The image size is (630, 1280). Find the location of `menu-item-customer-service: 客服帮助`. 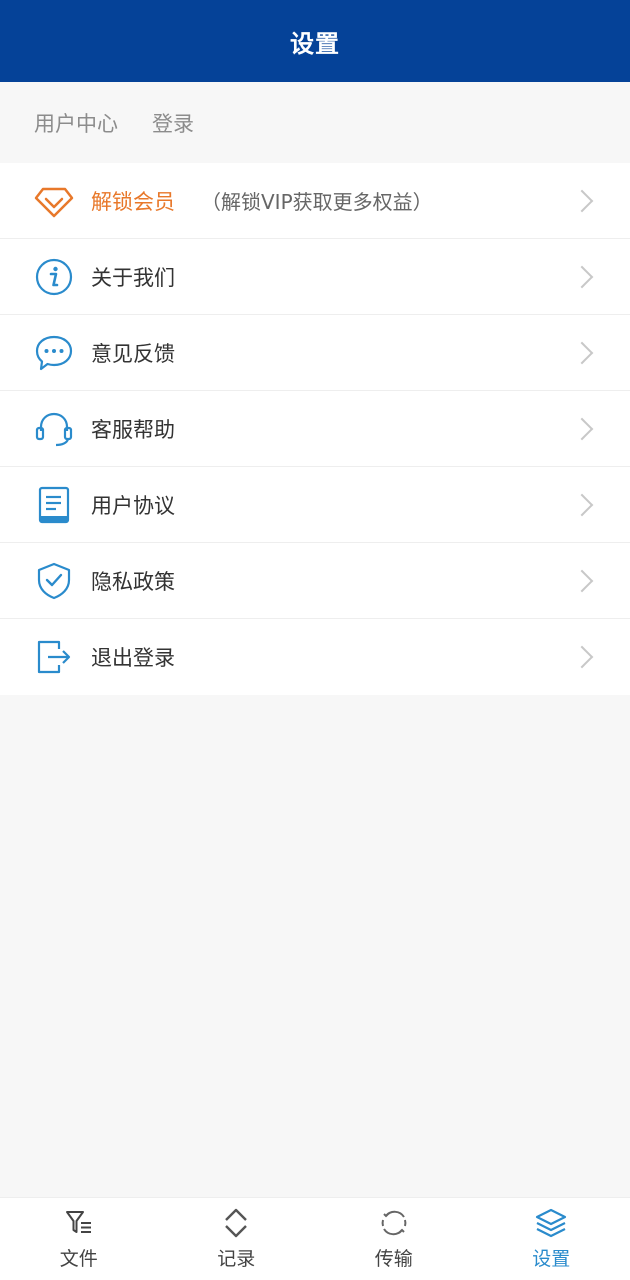

menu-item-customer-service: 客服帮助 is located at coordinates (315, 429).